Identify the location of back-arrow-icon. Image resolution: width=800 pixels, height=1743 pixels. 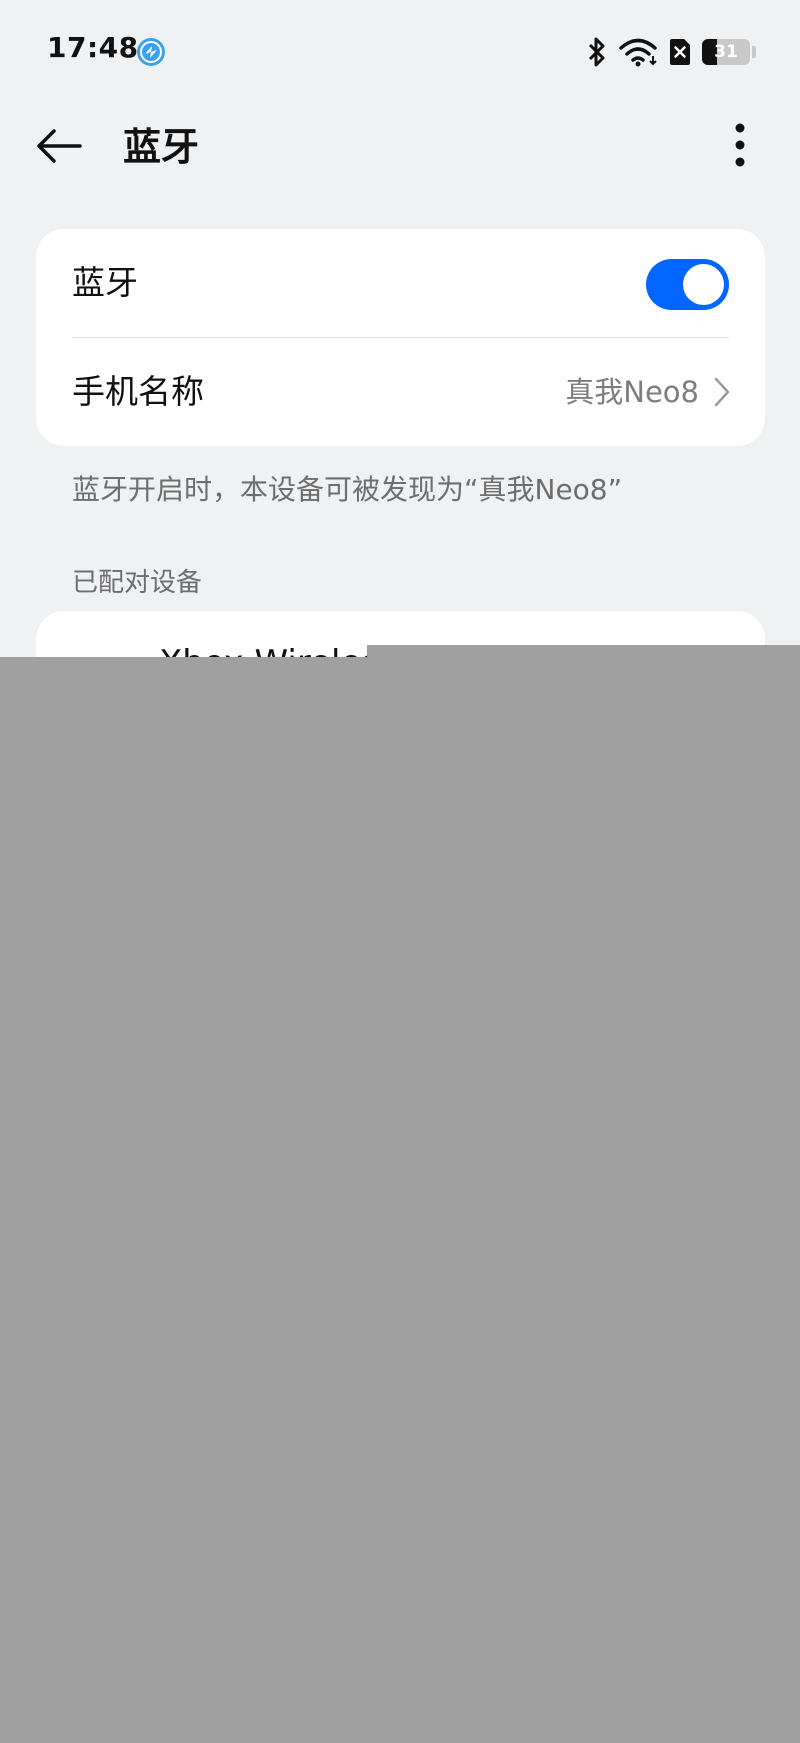
(62, 147).